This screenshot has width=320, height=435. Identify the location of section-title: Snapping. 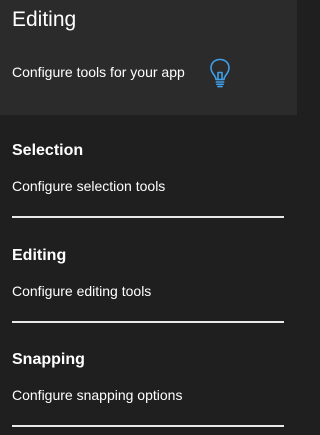
(48, 359).